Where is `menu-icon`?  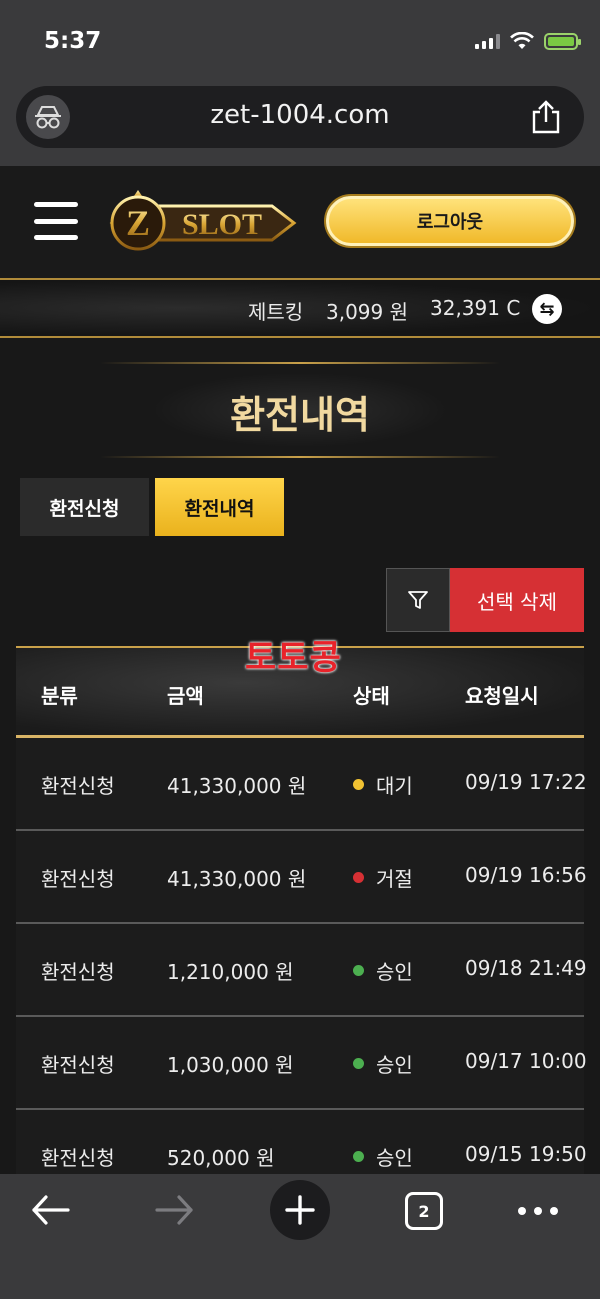 menu-icon is located at coordinates (56, 221).